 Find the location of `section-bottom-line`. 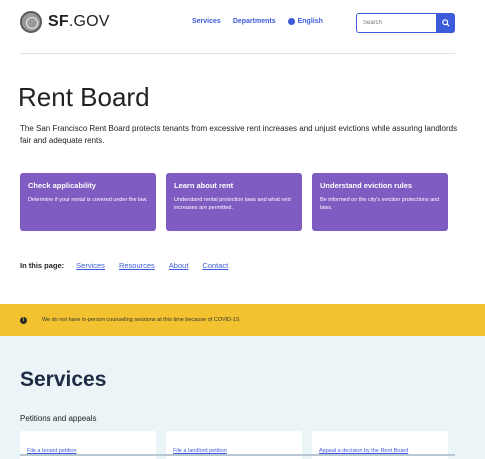

section-bottom-line is located at coordinates (237, 455).